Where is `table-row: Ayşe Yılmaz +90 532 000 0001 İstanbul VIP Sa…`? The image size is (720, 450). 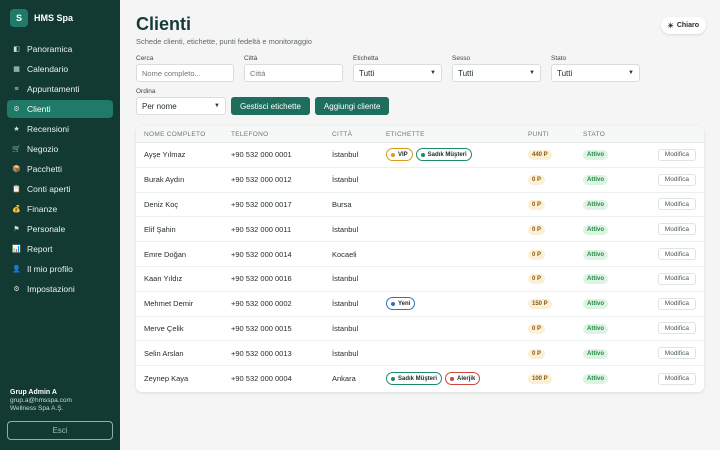 table-row: Ayşe Yılmaz +90 532 000 0001 İstanbul VIP Sa… is located at coordinates (420, 155).